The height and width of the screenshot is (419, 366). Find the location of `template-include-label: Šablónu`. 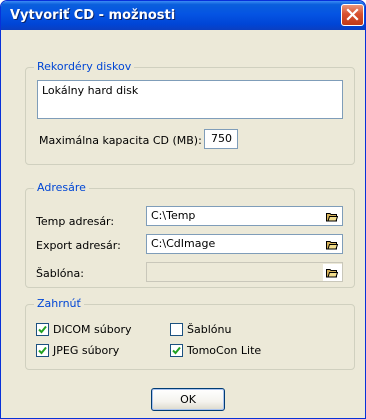

template-include-label: Šablónu is located at coordinates (209, 329).